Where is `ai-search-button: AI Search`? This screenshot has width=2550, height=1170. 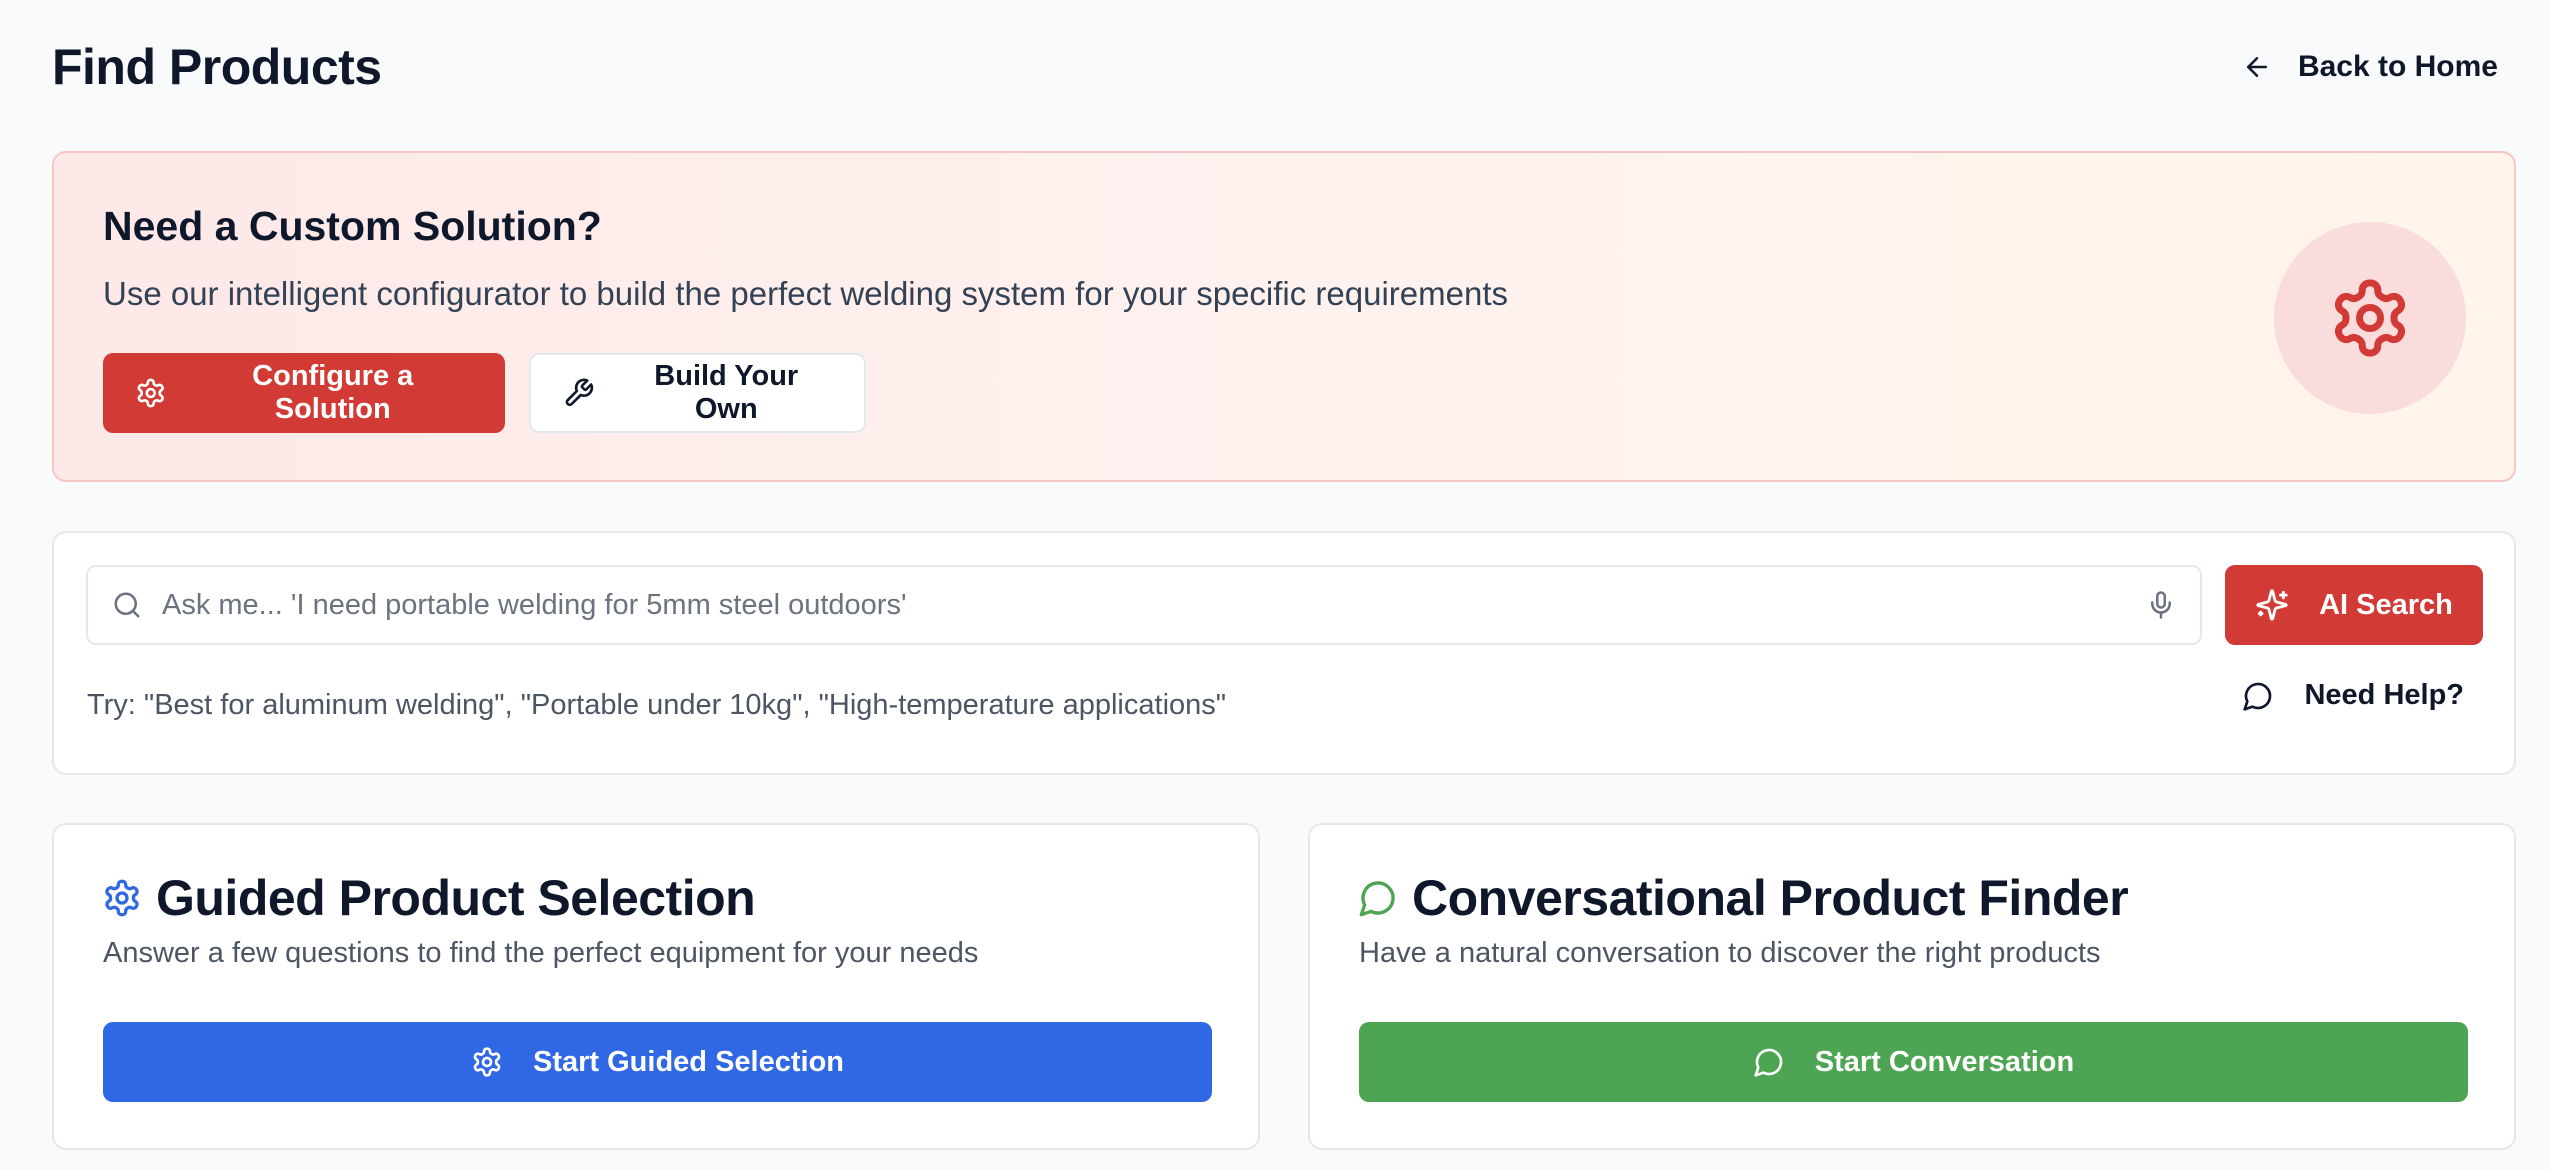
ai-search-button: AI Search is located at coordinates (2354, 605).